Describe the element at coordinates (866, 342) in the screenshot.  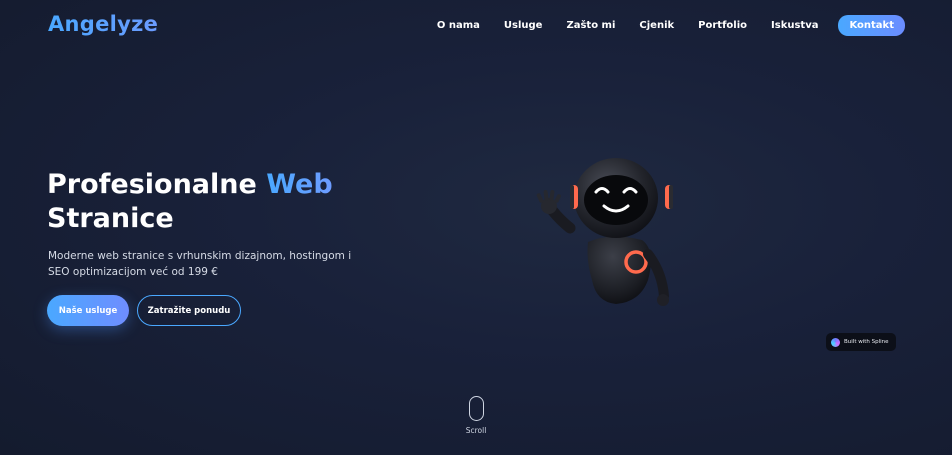
I see `spline-badge-label: Built with Spline` at that location.